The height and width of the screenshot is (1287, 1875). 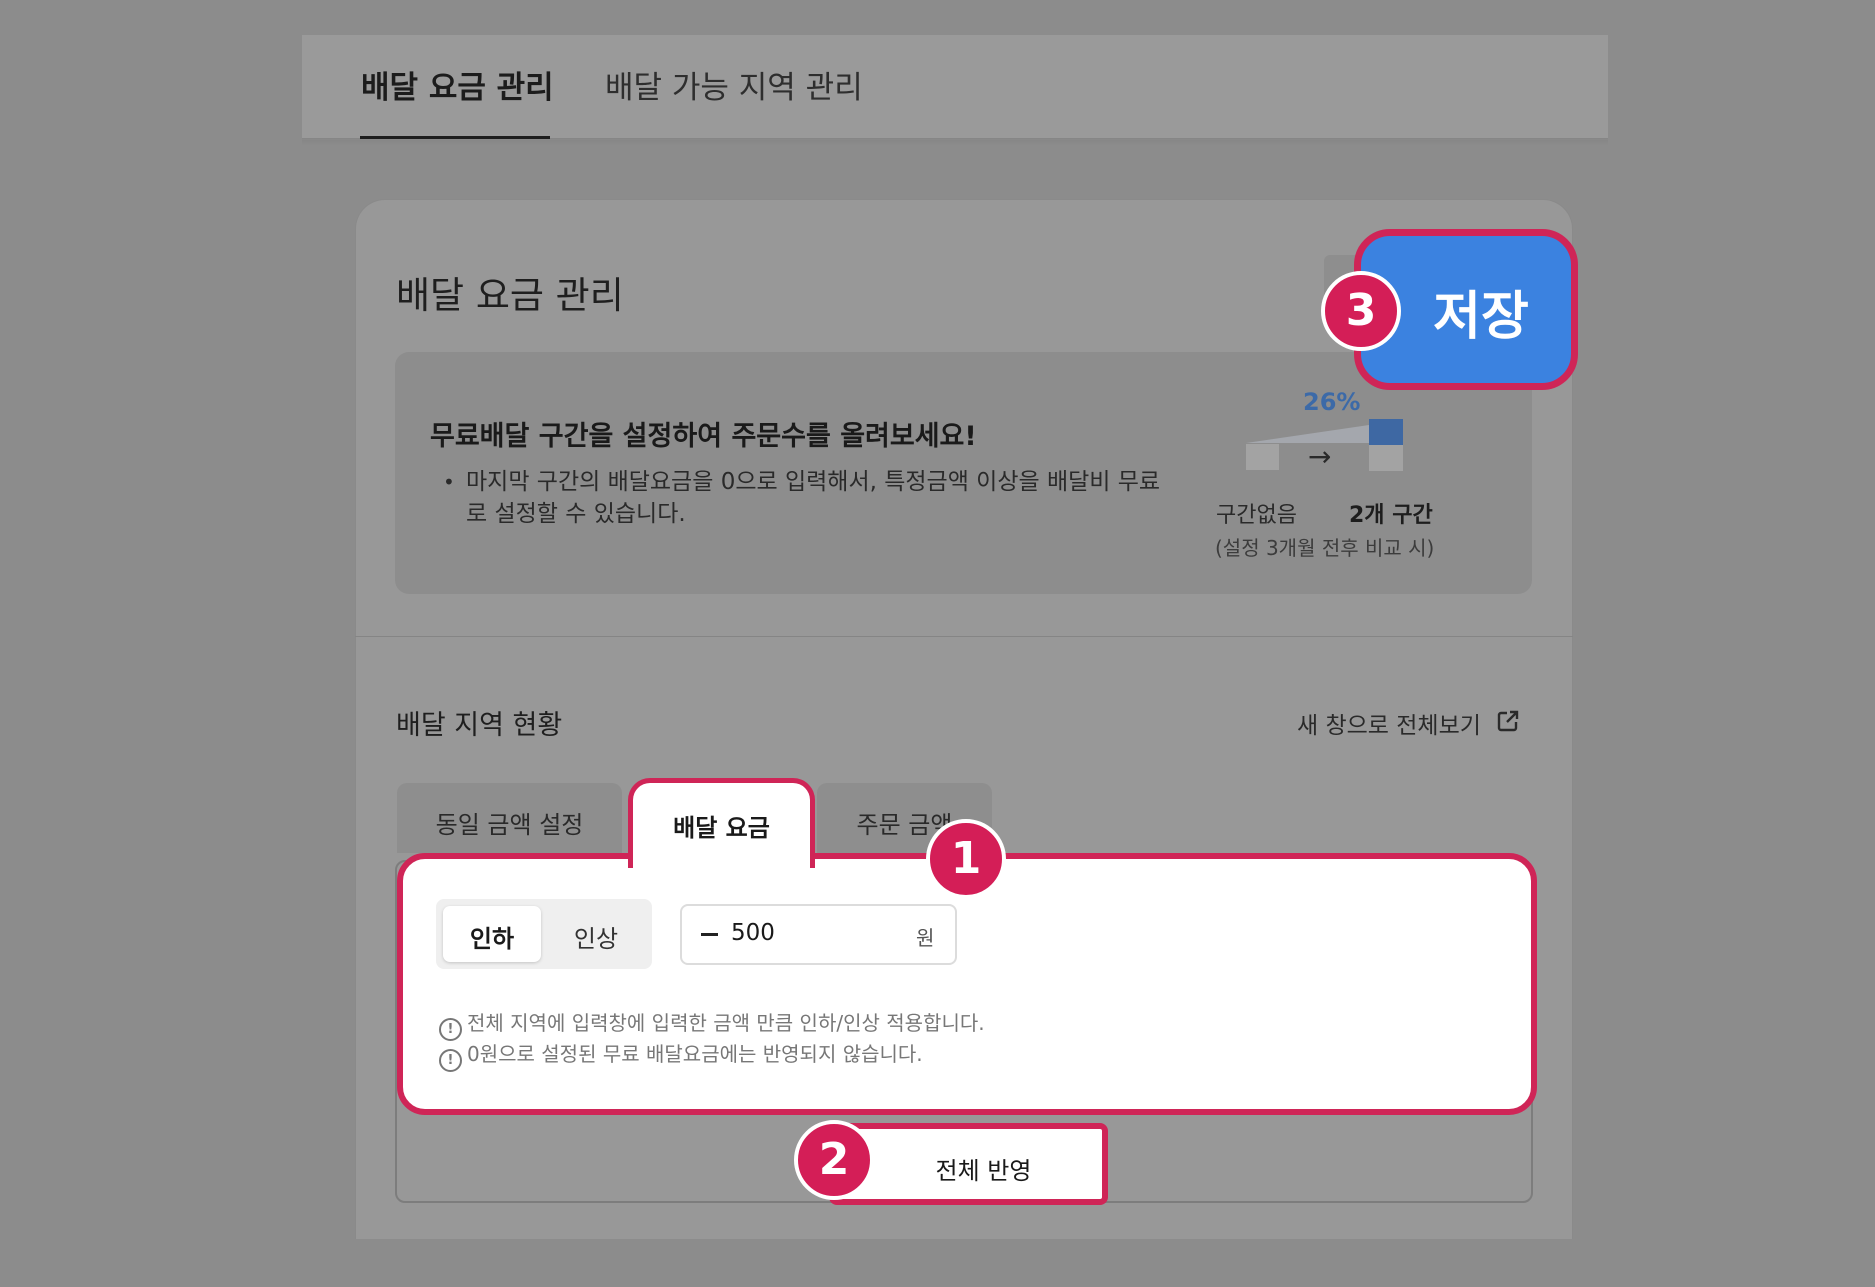 I want to click on after-bar-base, so click(x=1386, y=458).